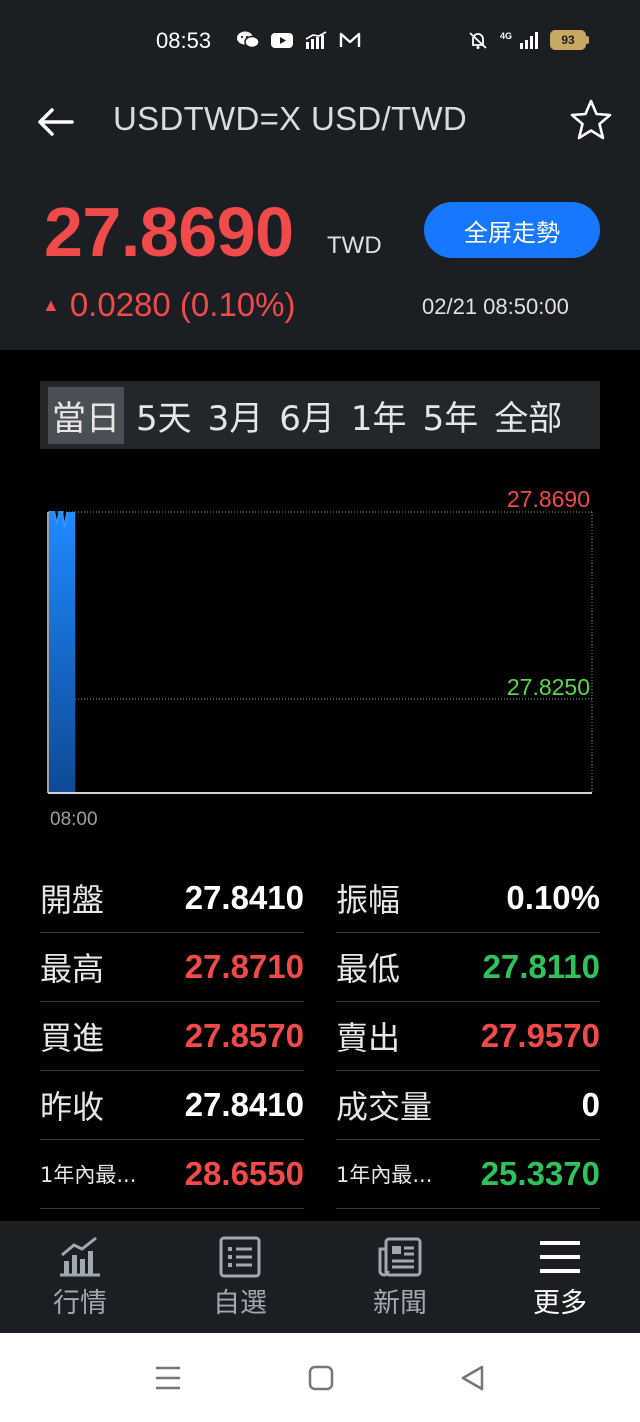 This screenshot has width=640, height=1422. Describe the element at coordinates (244, 1173) in the screenshot. I see `stat-value: 28.6550` at that location.